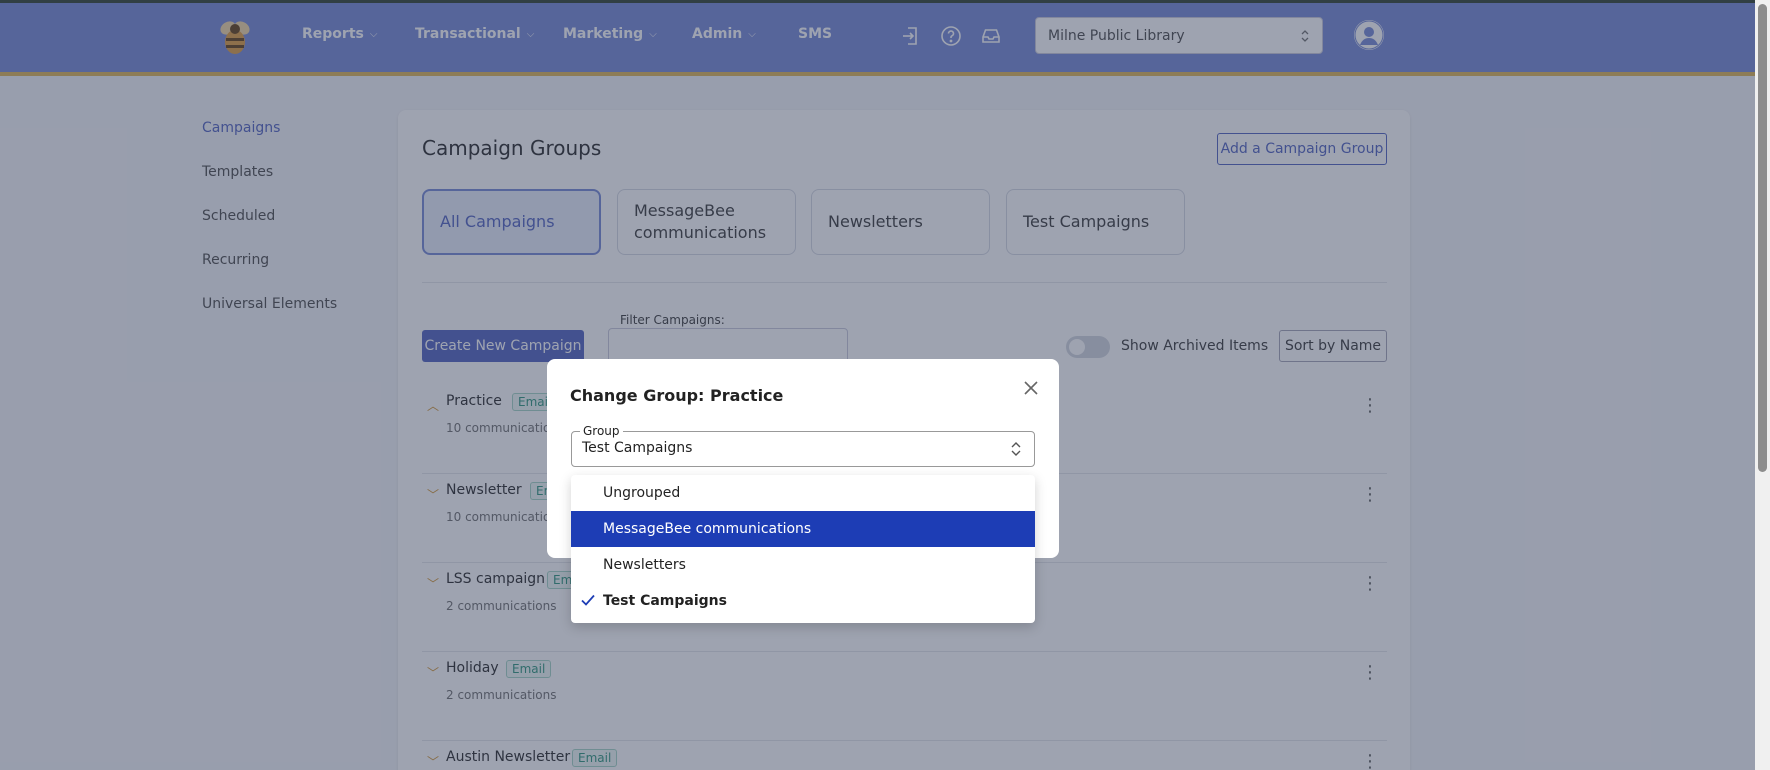 Image resolution: width=1770 pixels, height=770 pixels. Describe the element at coordinates (803, 601) in the screenshot. I see `dropdown-option-test-campaigns: Test Campaigns` at that location.